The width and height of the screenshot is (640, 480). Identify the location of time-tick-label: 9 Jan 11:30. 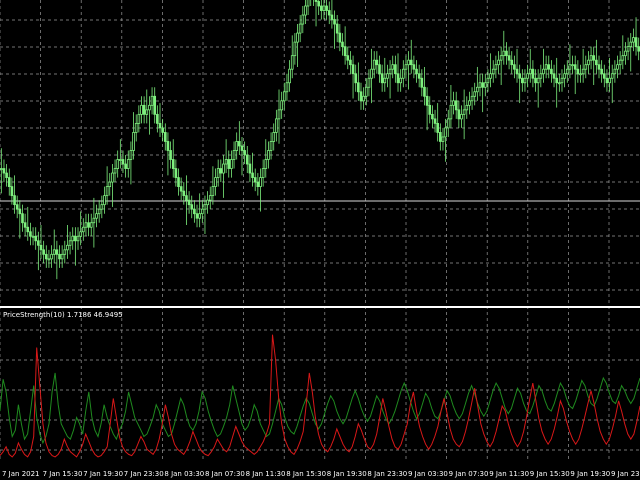
(509, 474).